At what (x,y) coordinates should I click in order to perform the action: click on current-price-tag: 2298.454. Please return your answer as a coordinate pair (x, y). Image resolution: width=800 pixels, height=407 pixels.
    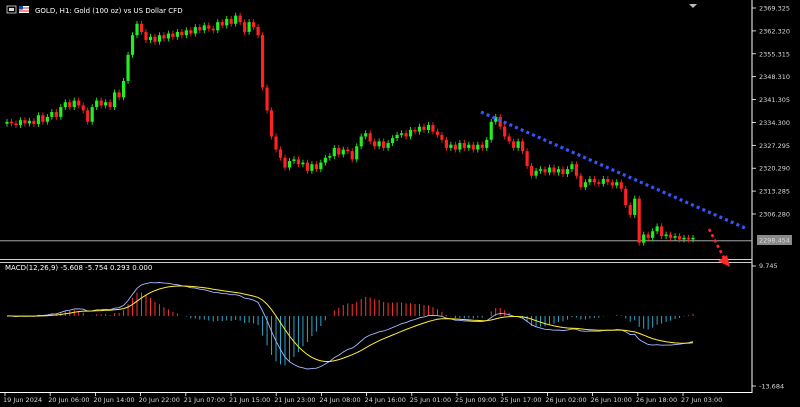
    Looking at the image, I should click on (774, 240).